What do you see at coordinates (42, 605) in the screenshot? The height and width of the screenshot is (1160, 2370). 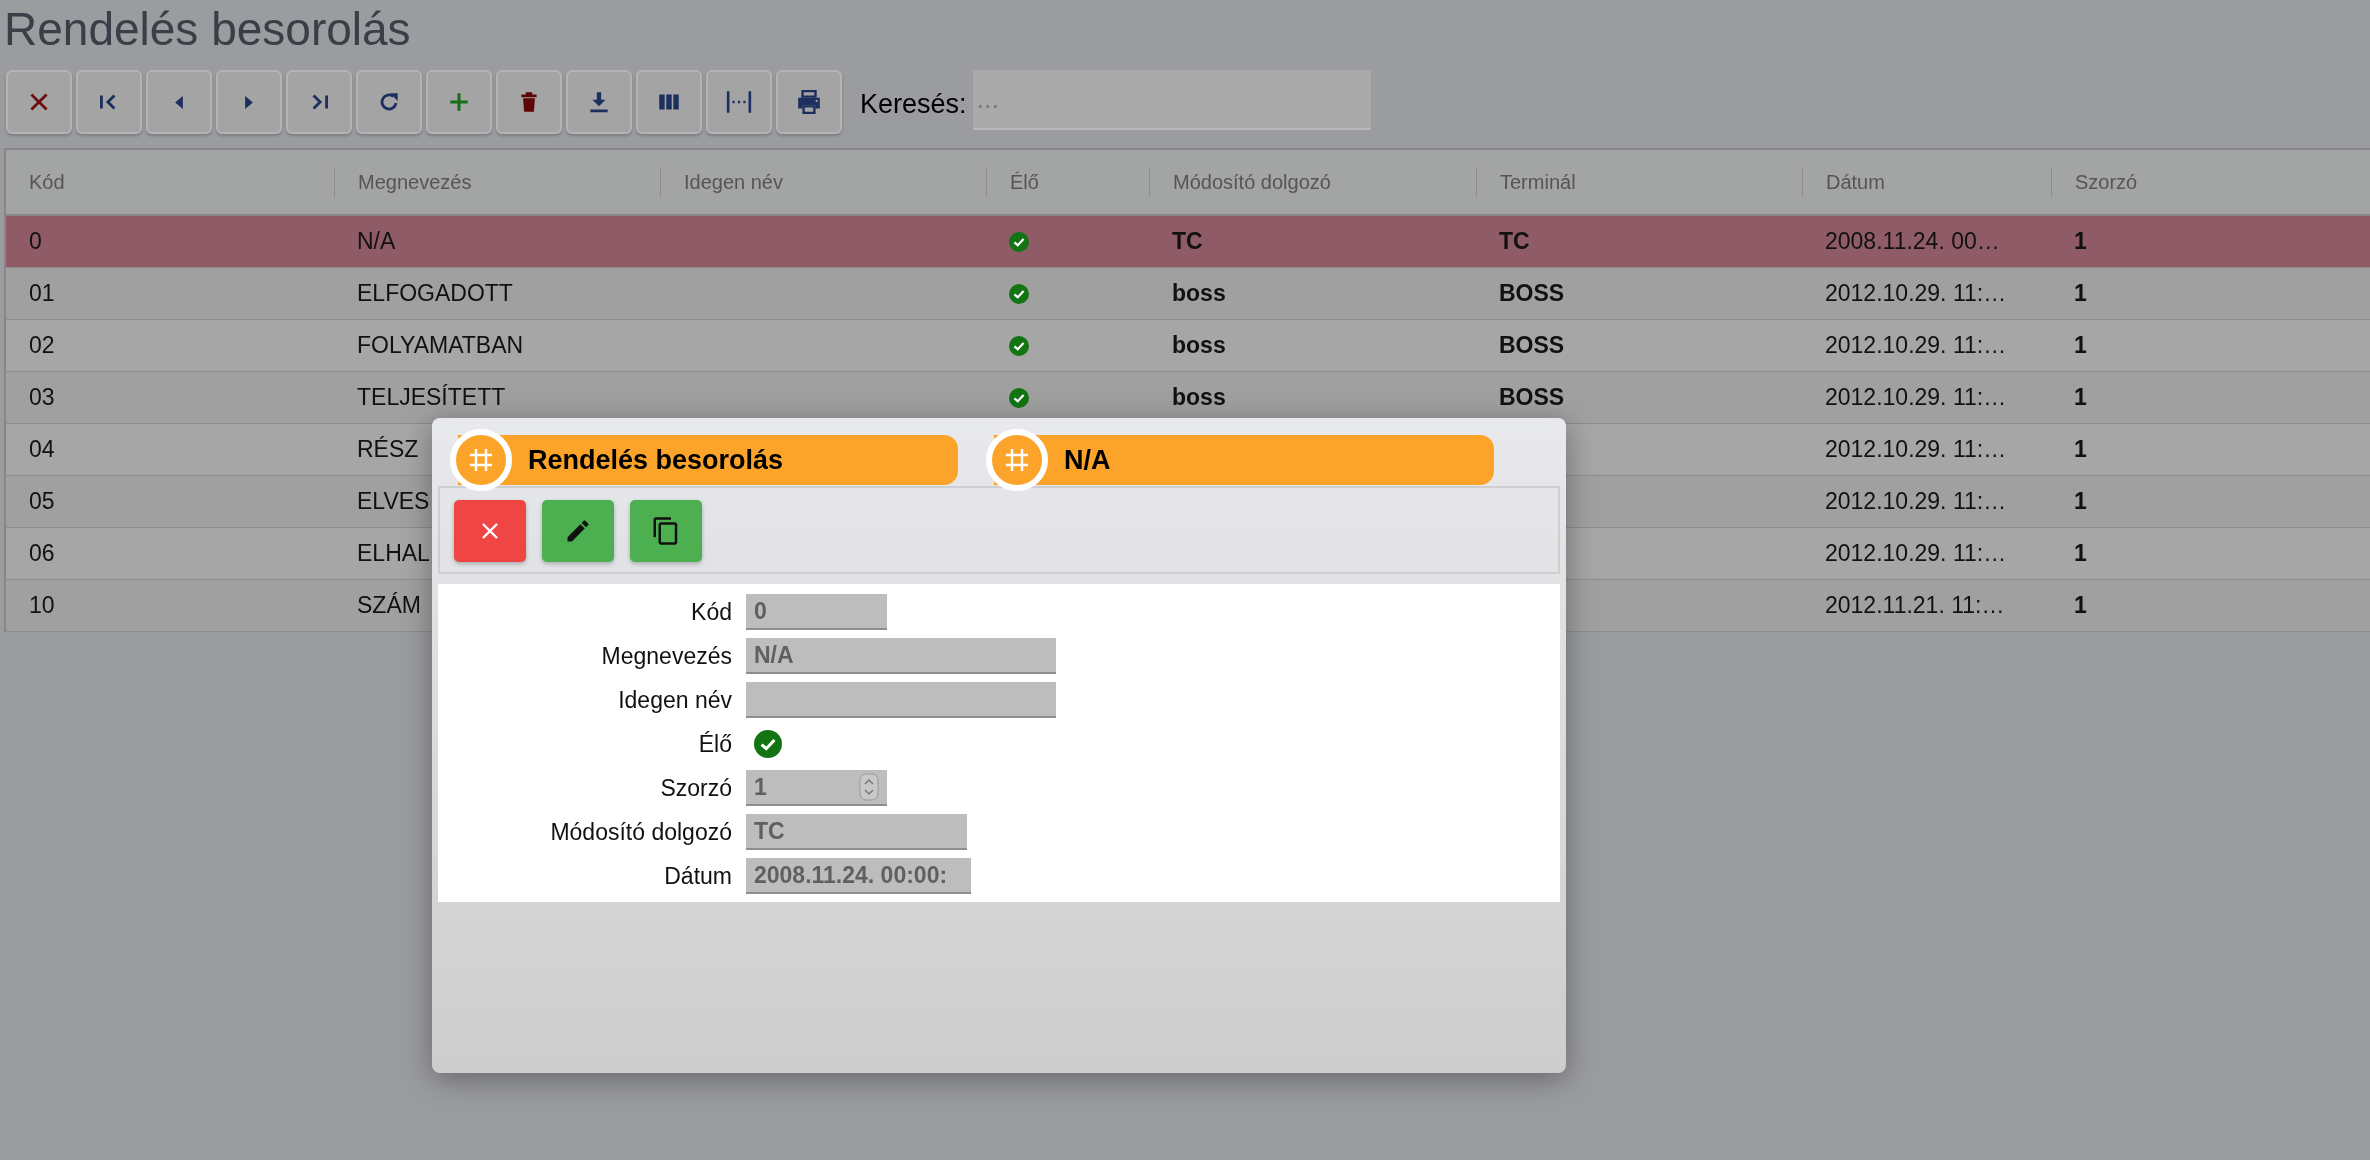 I see `table-cell: 10` at bounding box center [42, 605].